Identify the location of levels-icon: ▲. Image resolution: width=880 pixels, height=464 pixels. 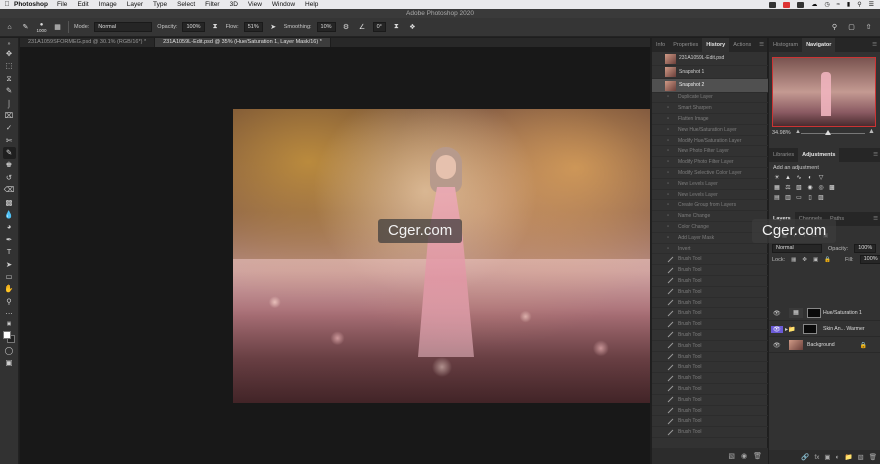
(788, 177).